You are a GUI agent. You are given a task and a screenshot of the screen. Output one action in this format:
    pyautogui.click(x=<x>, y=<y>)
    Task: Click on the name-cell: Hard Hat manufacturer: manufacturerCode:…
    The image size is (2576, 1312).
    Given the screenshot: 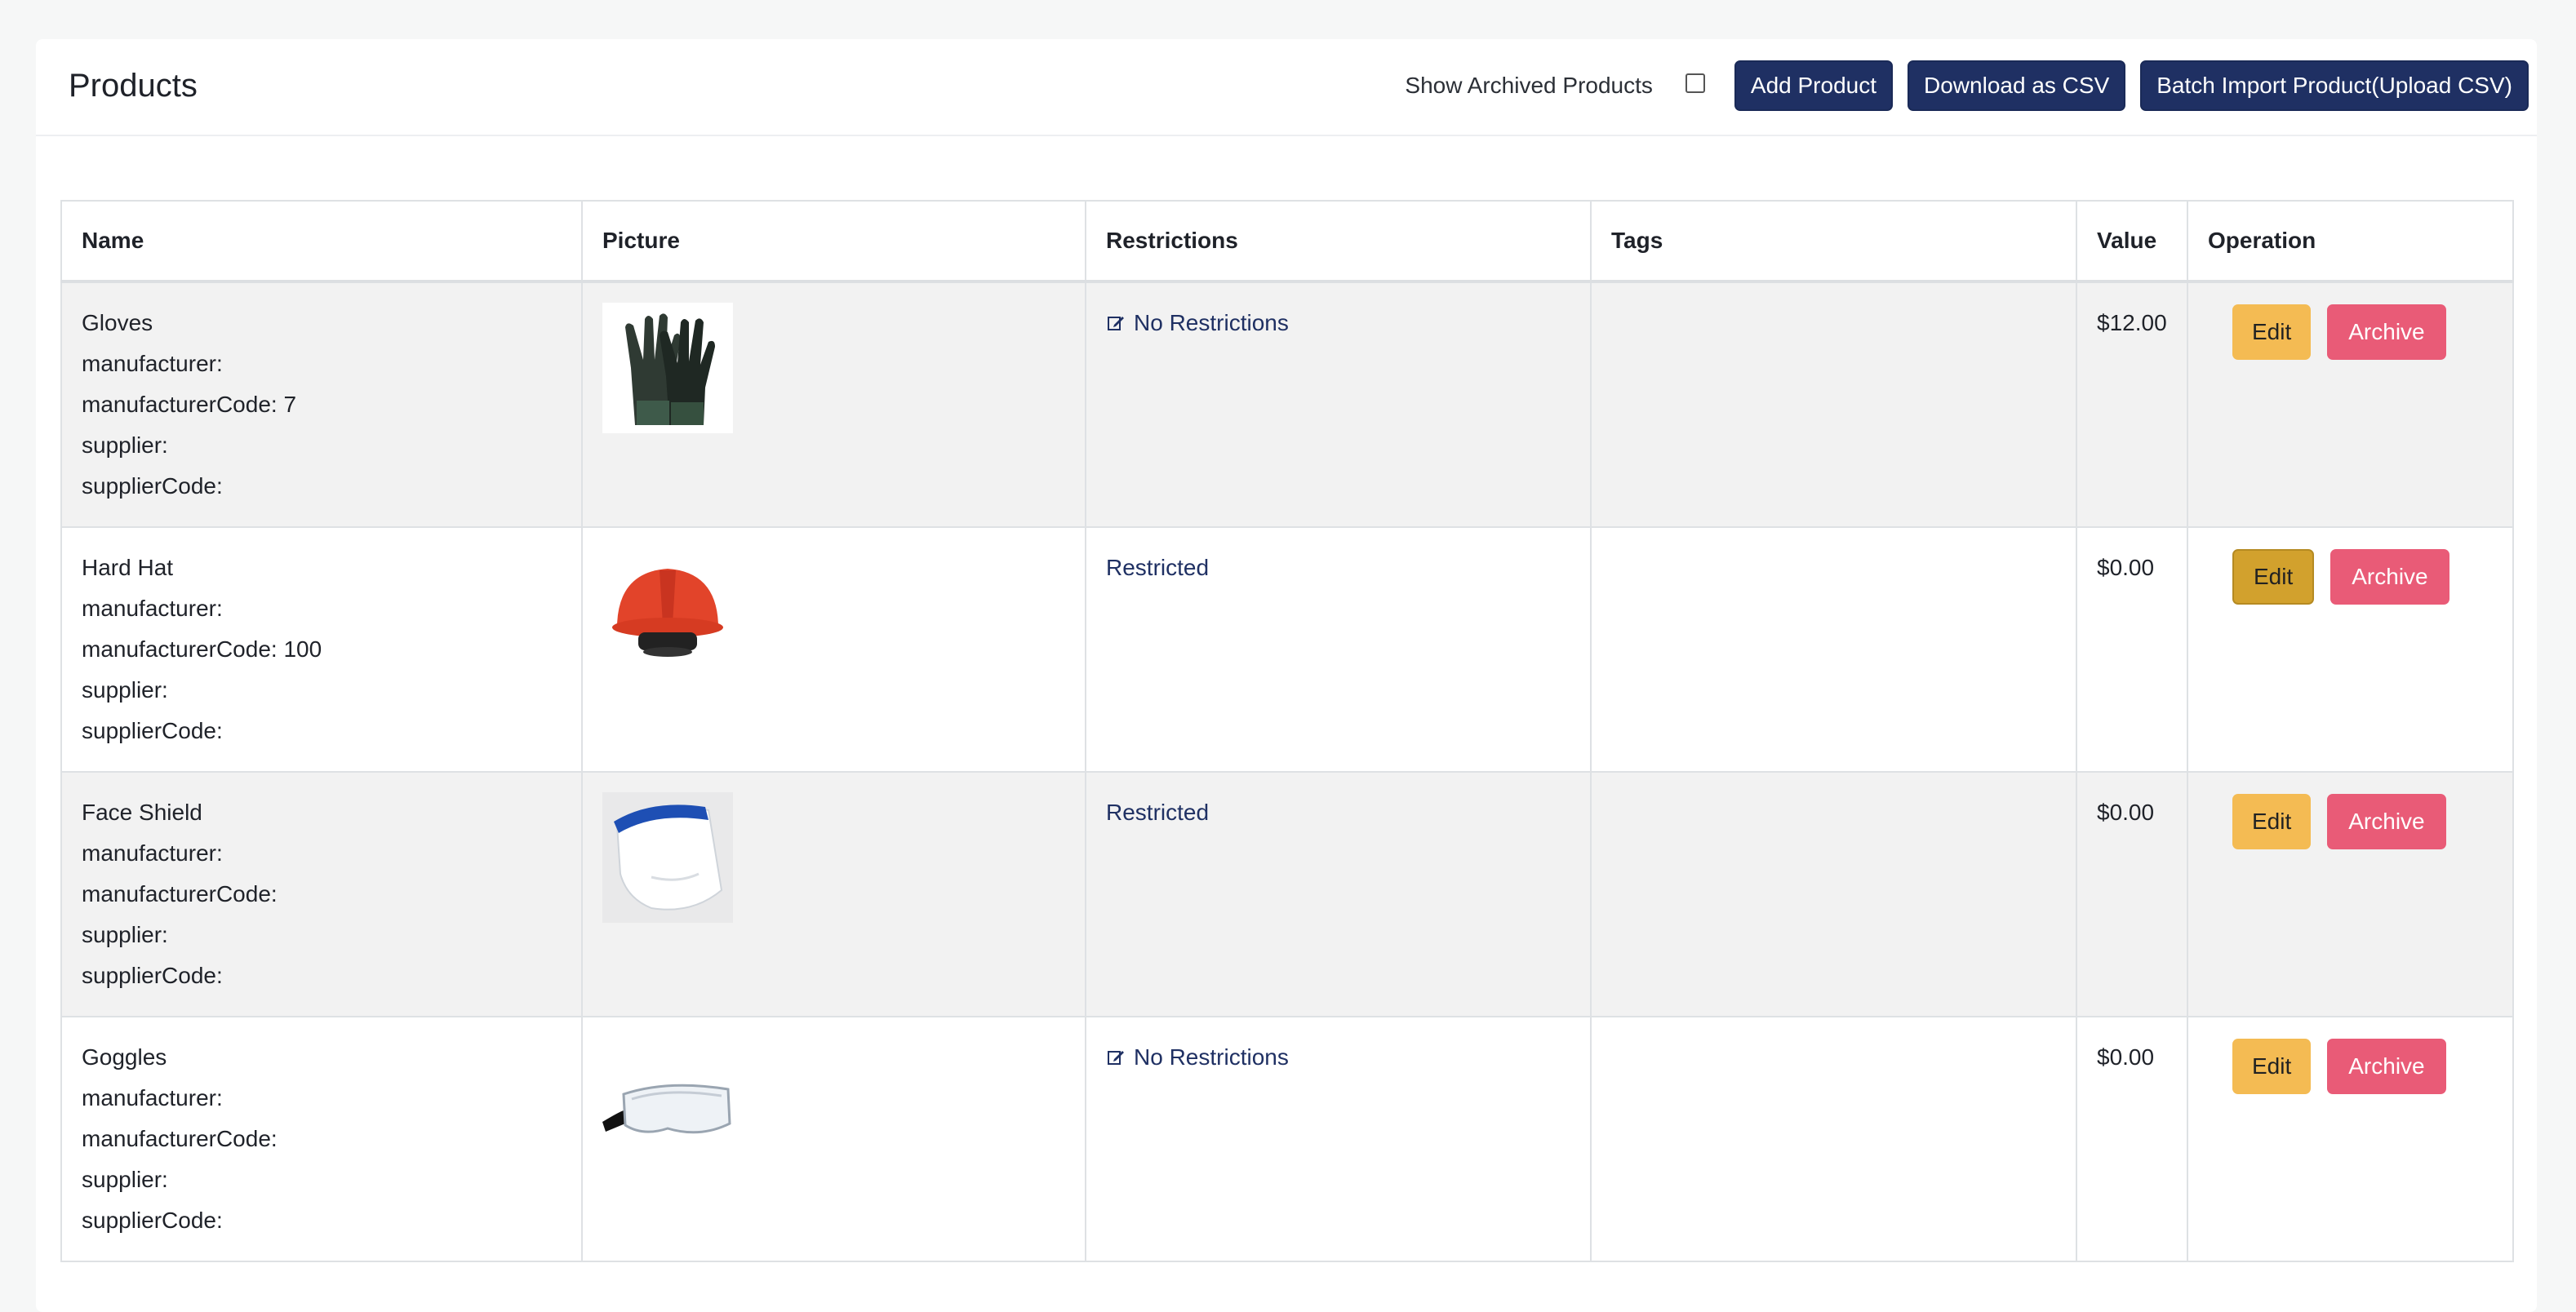 What is the action you would take?
    pyautogui.click(x=321, y=649)
    